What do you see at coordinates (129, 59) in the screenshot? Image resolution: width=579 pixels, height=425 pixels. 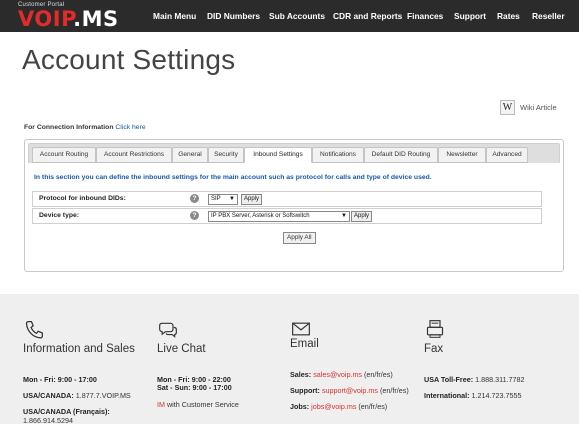 I see `page-title: Account Settings` at bounding box center [129, 59].